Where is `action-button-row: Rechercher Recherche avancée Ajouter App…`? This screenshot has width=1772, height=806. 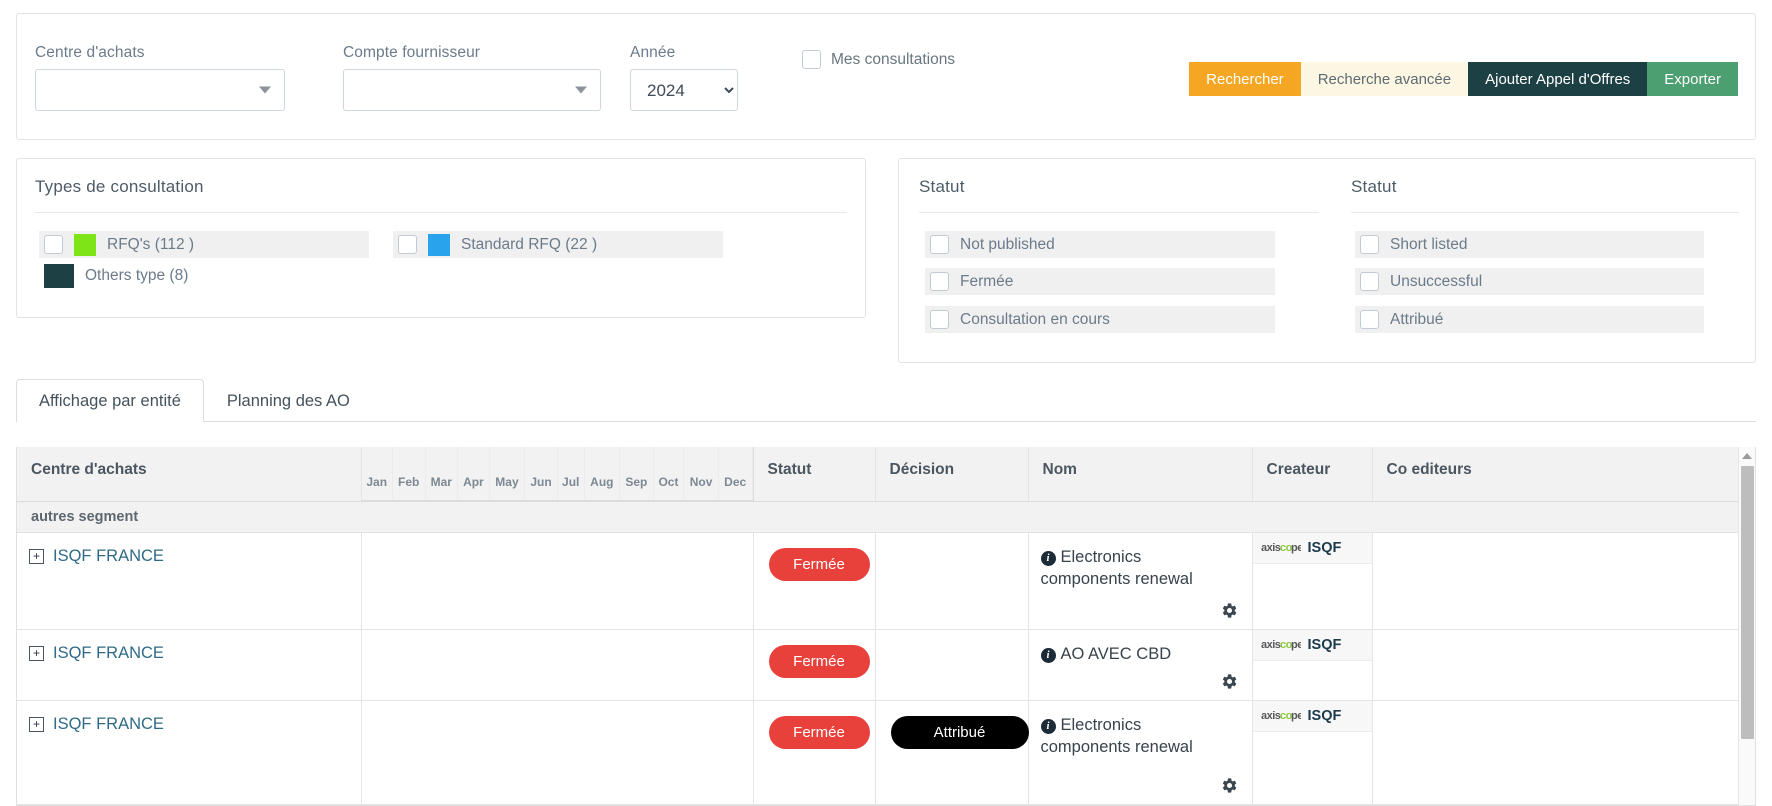 action-button-row: Rechercher Recherche avancée Ajouter App… is located at coordinates (1463, 79).